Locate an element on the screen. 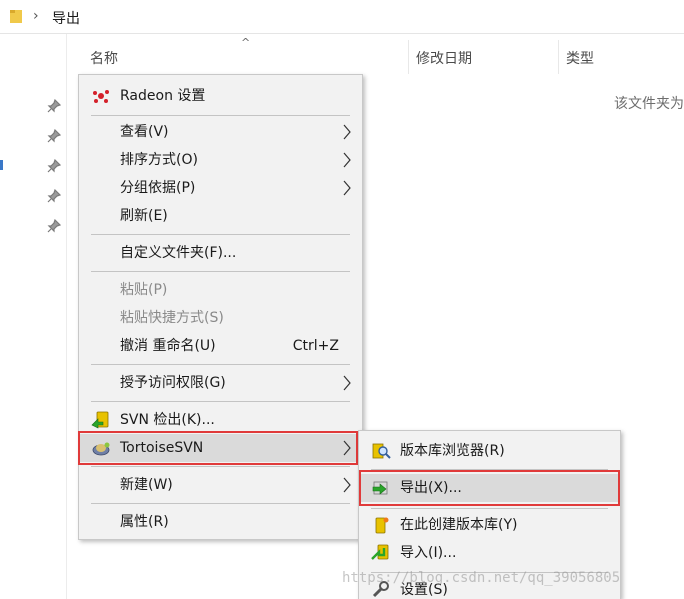  nav-selection-mark is located at coordinates (1, 165).